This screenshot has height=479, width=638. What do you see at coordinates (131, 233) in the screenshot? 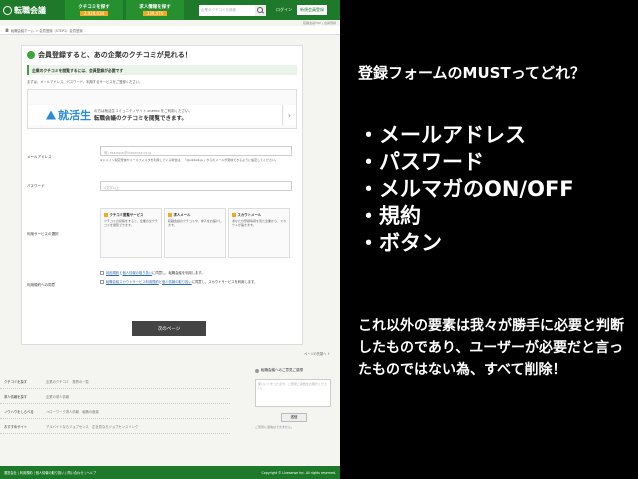
I see `service-option-reviews: クチコミ閲覧サービス クチコミの投稿をすると、企業の全クチコミを閲覧できます。` at bounding box center [131, 233].